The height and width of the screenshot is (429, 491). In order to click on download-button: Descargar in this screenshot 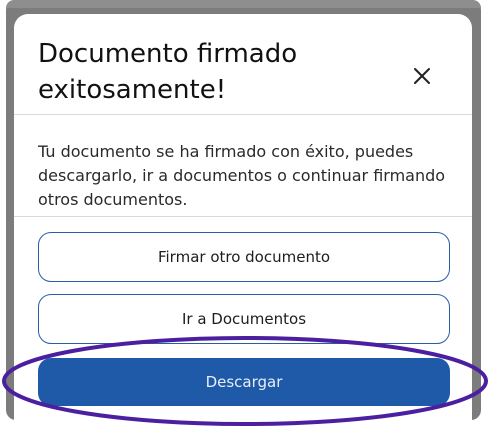, I will do `click(244, 382)`.